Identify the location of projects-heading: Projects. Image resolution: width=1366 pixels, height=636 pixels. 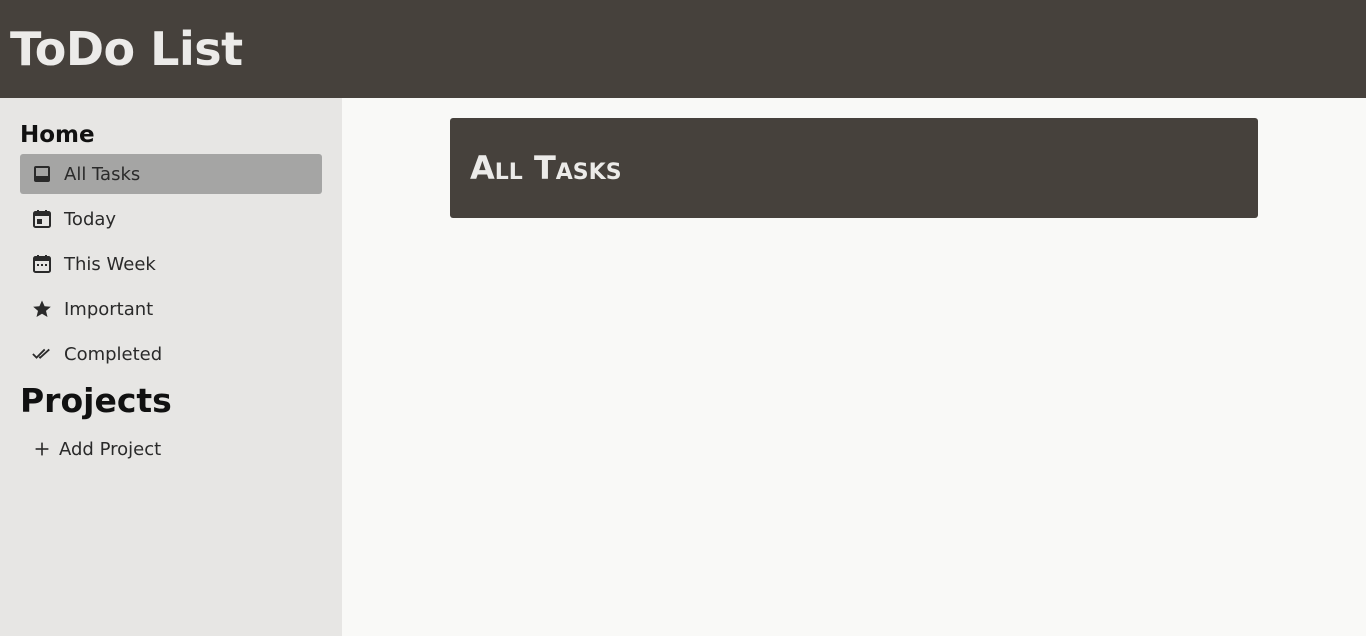
(96, 400).